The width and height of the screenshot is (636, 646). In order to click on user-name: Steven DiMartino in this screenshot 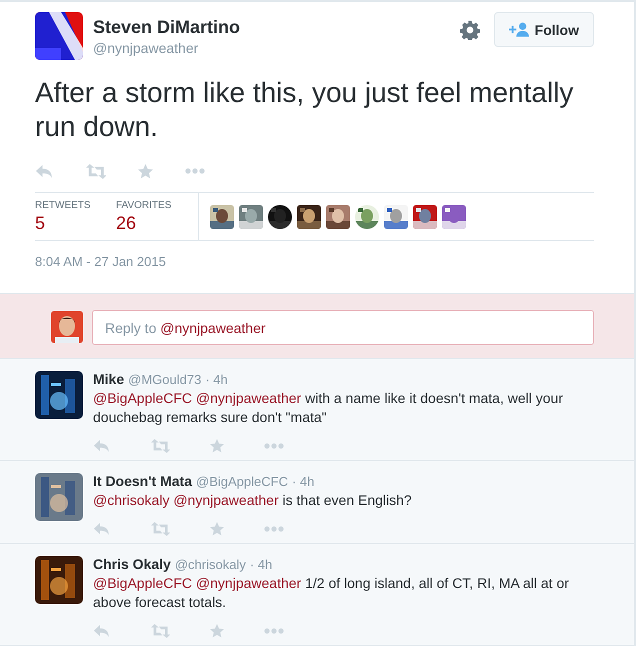, I will do `click(276, 27)`.